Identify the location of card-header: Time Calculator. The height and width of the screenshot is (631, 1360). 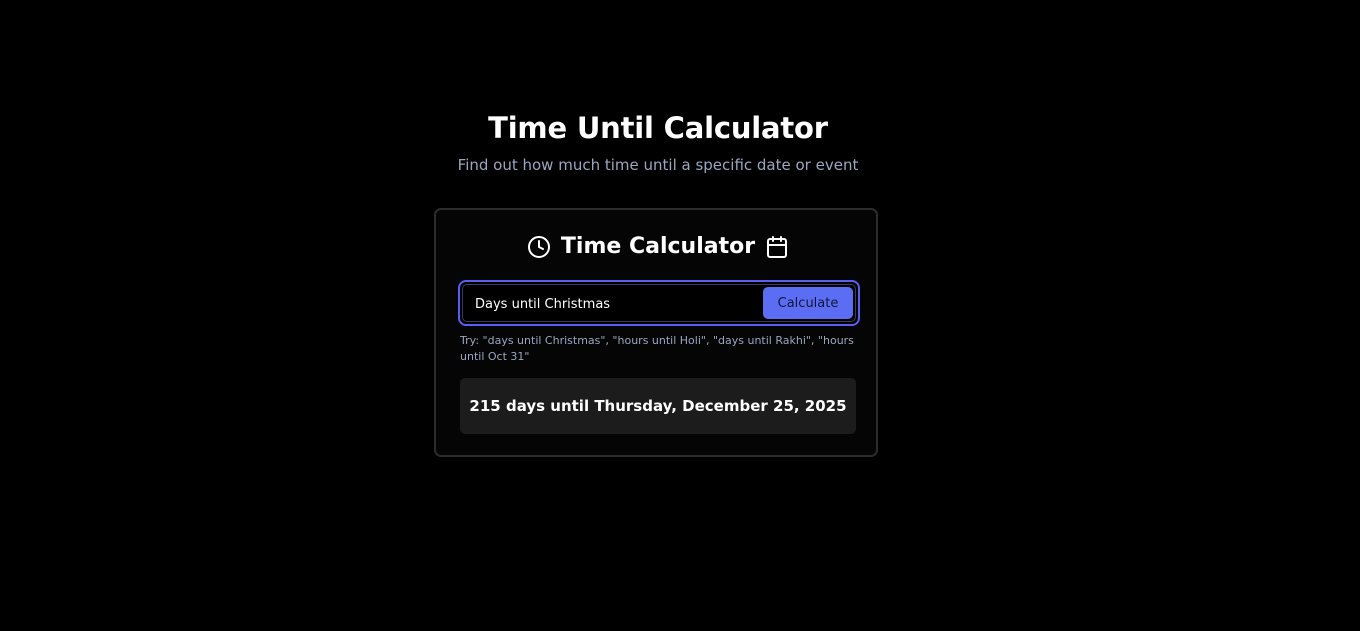
(658, 247).